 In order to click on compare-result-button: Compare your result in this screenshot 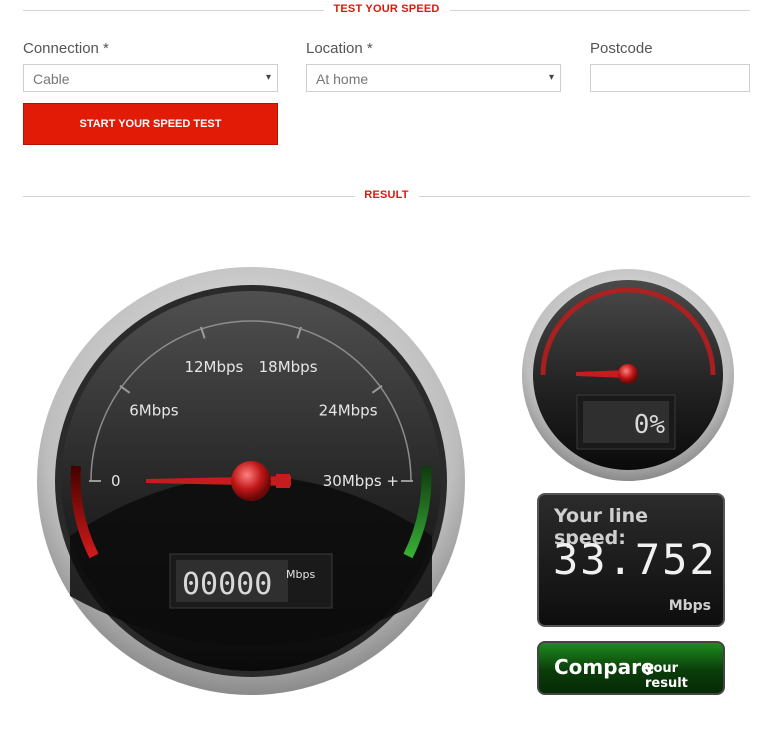, I will do `click(631, 668)`.